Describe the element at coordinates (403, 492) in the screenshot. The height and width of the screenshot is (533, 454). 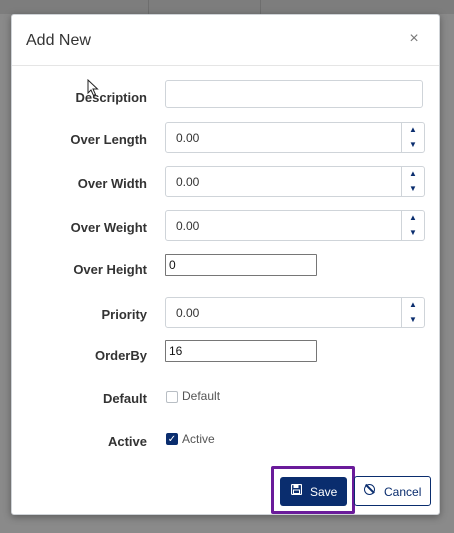
I see `cancel-button-label: Cancel` at that location.